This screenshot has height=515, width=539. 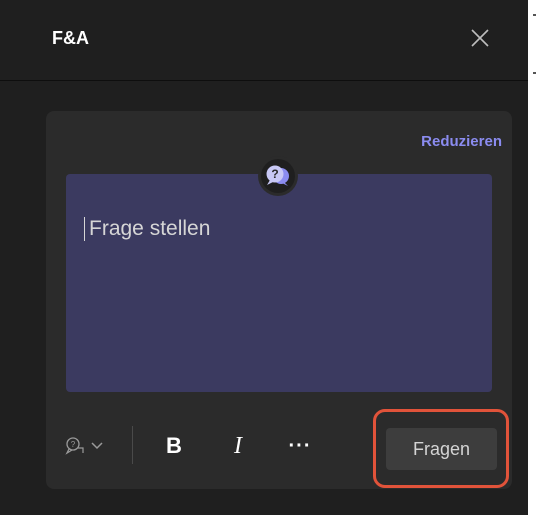 What do you see at coordinates (281, 229) in the screenshot?
I see `question-input` at bounding box center [281, 229].